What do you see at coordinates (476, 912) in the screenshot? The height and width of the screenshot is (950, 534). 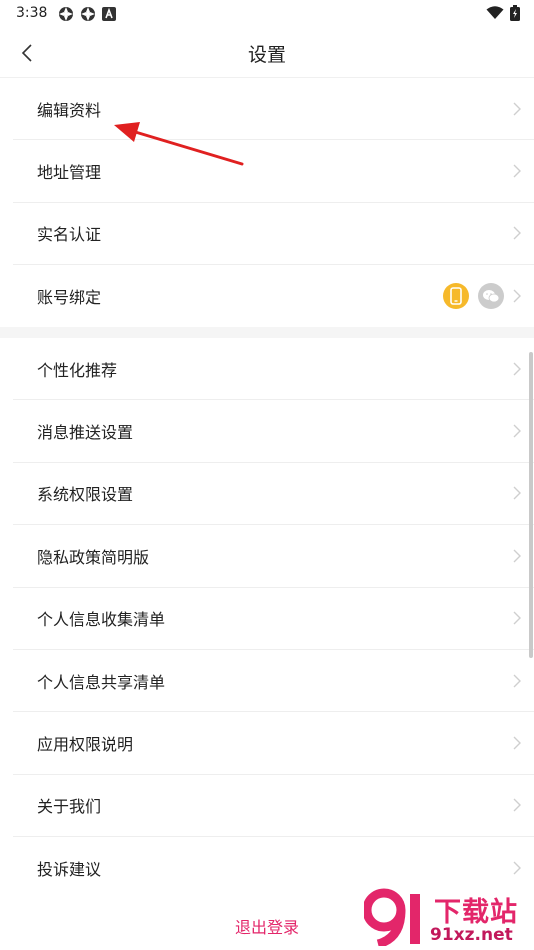 I see `watermark-text: 下载站` at bounding box center [476, 912].